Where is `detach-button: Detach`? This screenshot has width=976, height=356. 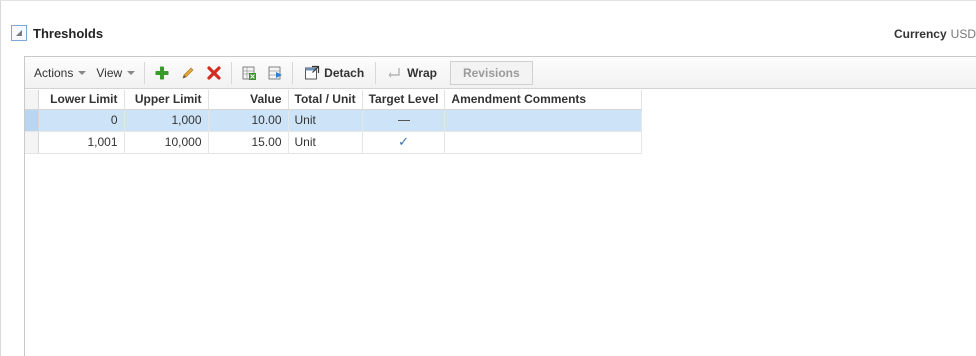
detach-button: Detach is located at coordinates (334, 73).